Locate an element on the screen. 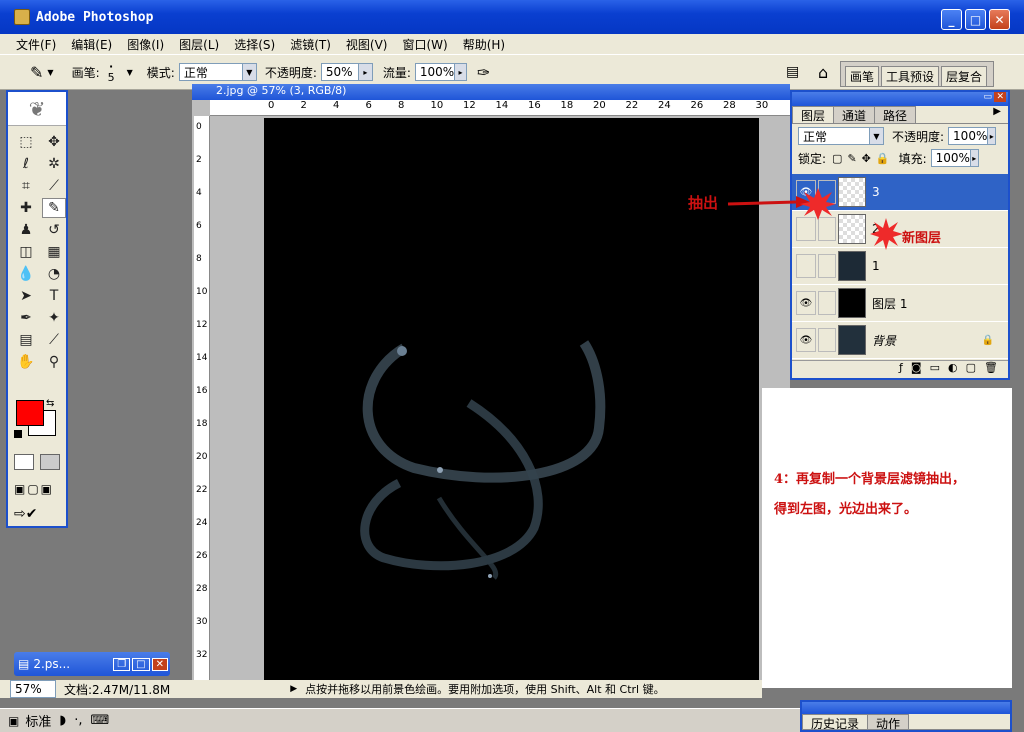 Image resolution: width=1024 pixels, height=732 pixels. panel-menu-arrow-icon: ▶ is located at coordinates (997, 114).